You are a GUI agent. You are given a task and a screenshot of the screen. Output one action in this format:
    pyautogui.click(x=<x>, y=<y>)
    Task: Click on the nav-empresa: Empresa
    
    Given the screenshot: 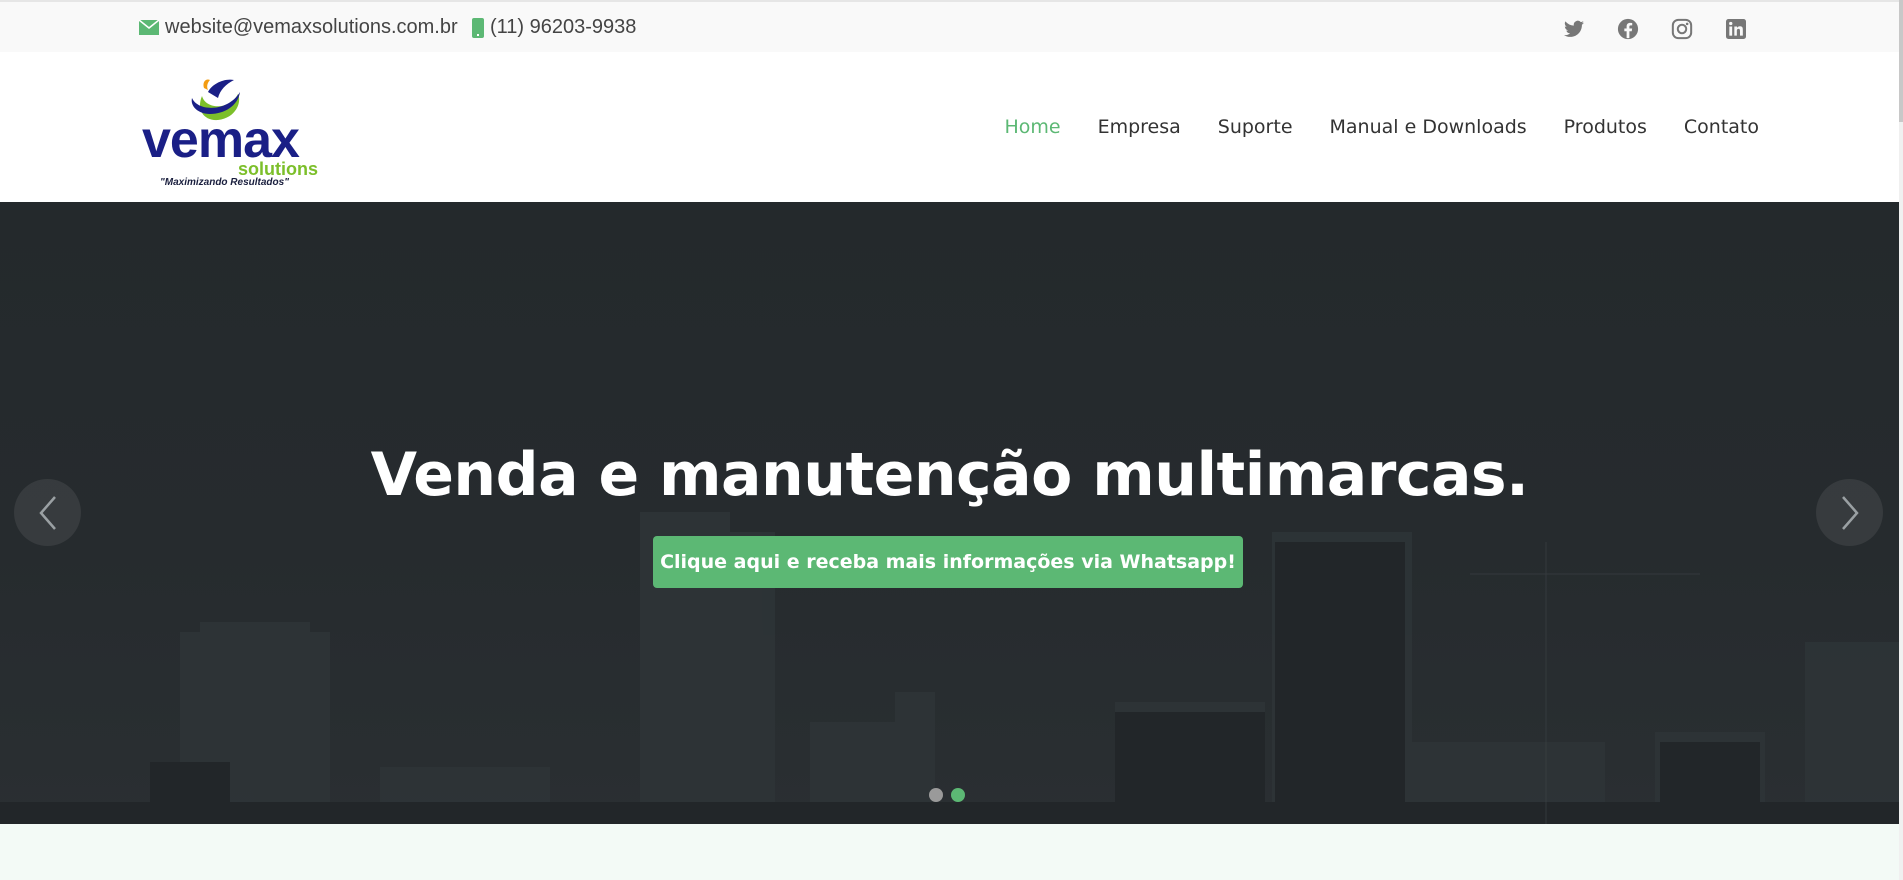 What is the action you would take?
    pyautogui.click(x=1139, y=127)
    